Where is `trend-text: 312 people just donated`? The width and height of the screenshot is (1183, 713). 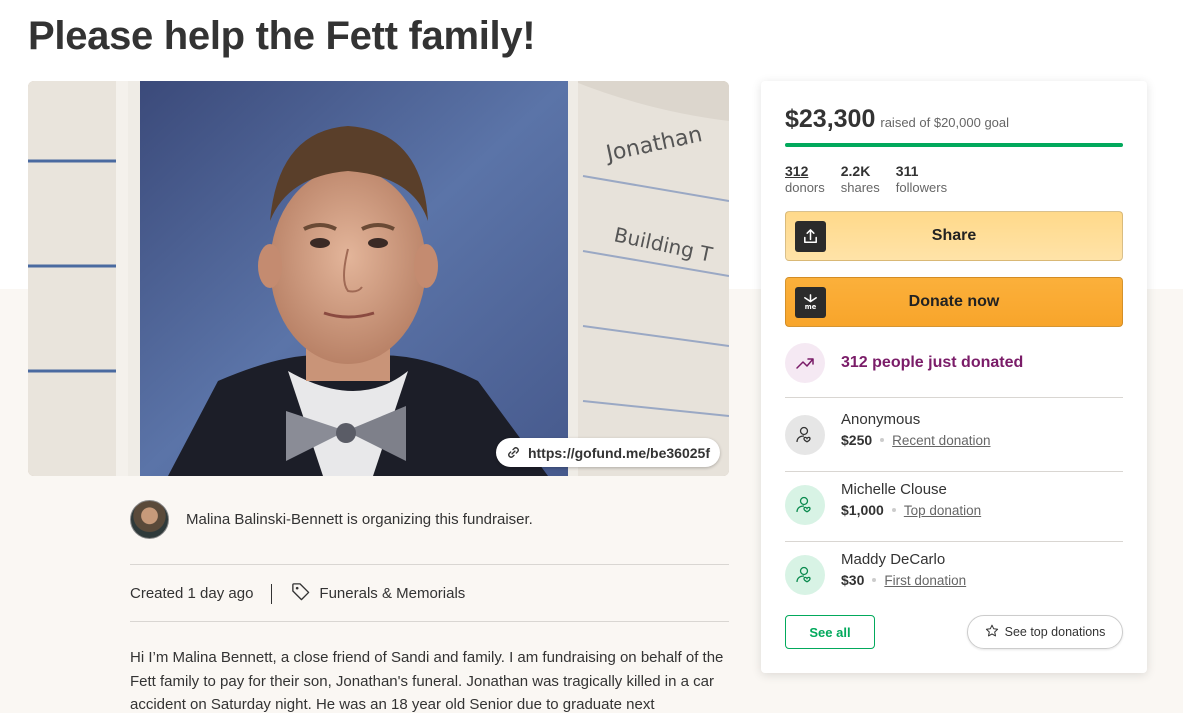
trend-text: 312 people just donated is located at coordinates (932, 362).